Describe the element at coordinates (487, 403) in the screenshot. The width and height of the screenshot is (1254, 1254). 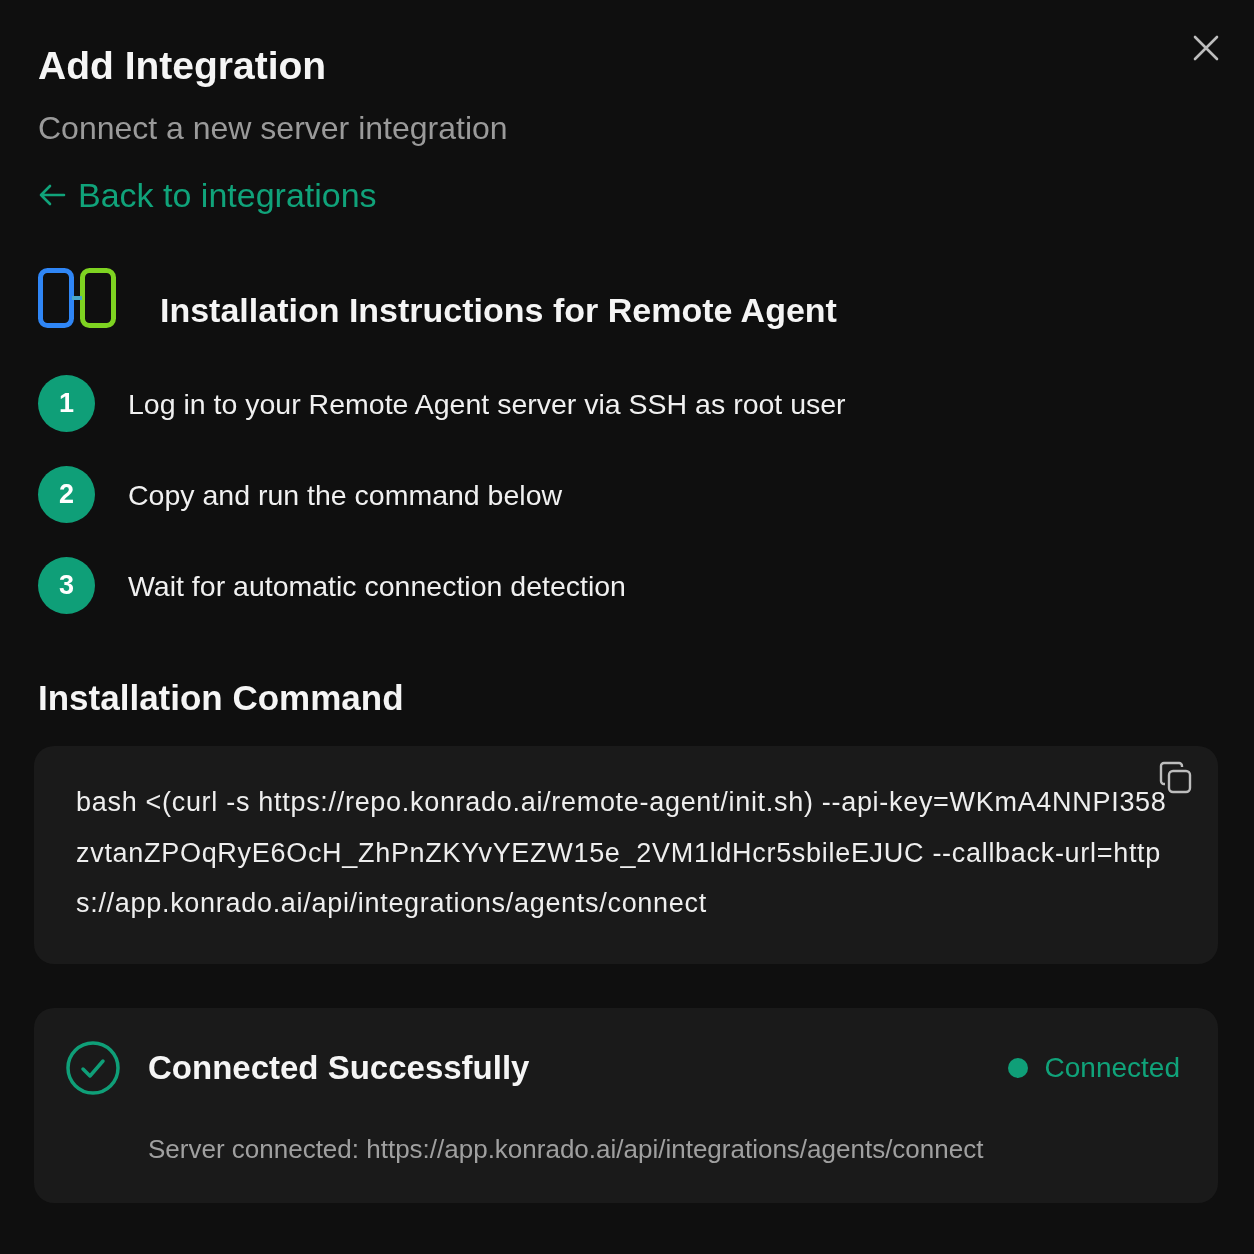
I see `step-text: Log in to your Remote Agent server via SSH as root user` at that location.